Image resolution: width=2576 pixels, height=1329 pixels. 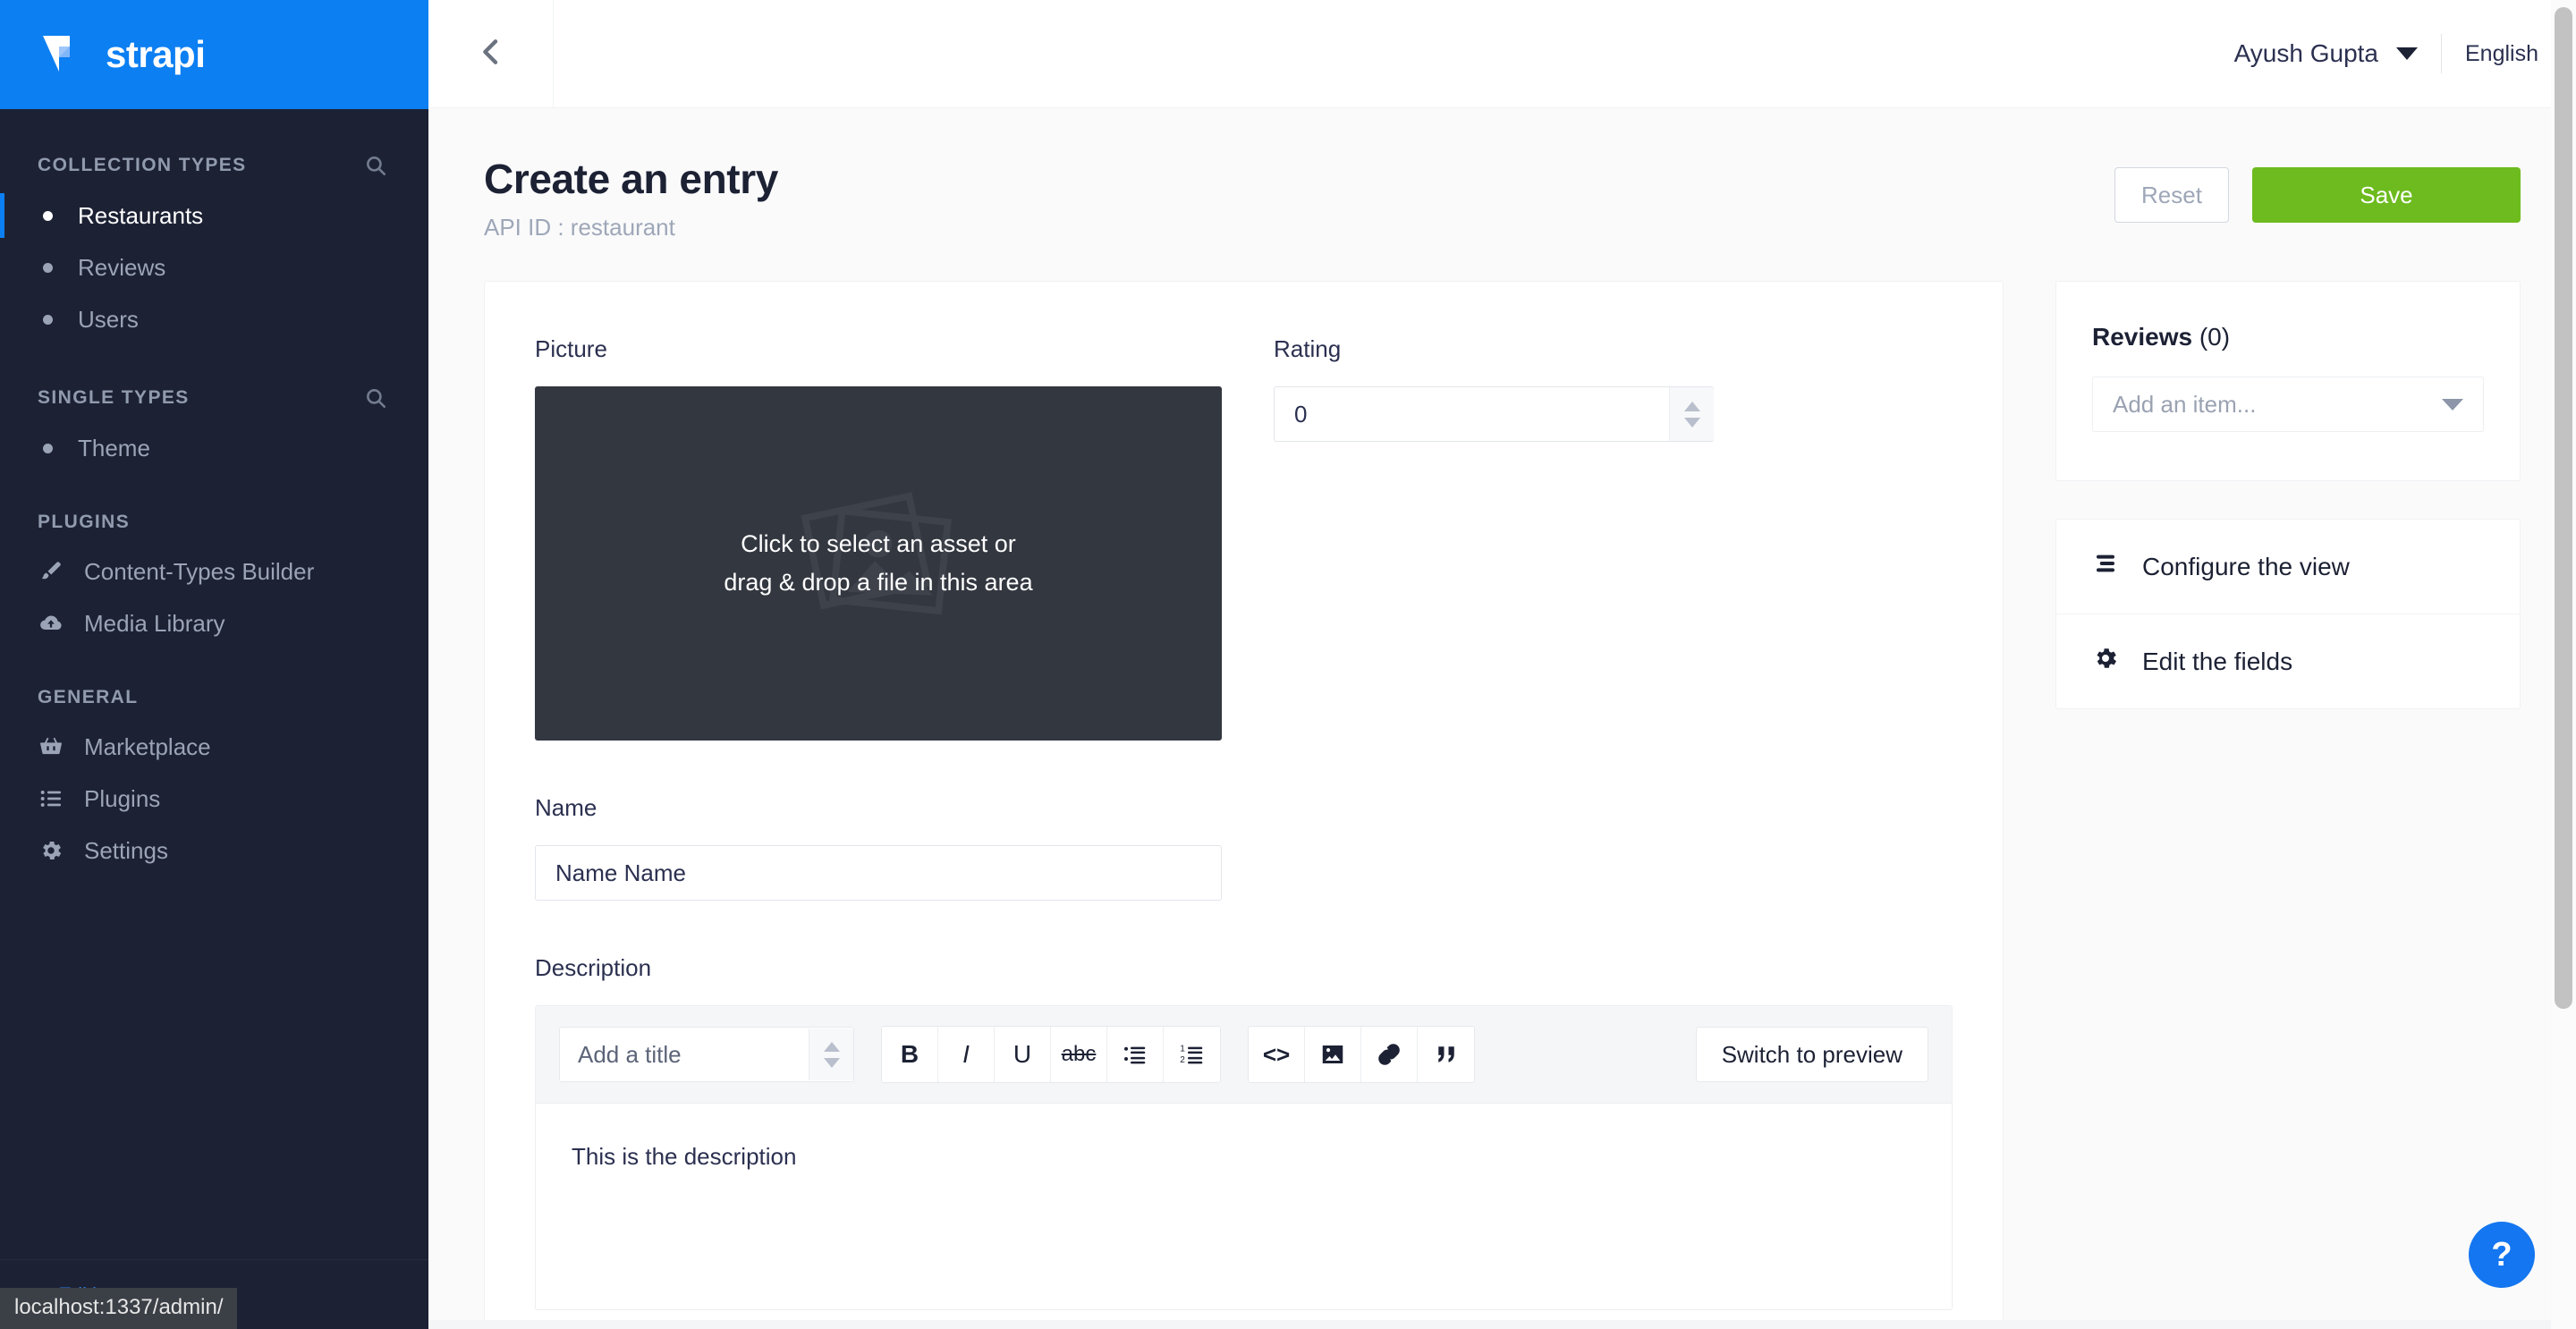 What do you see at coordinates (214, 747) in the screenshot?
I see `sidebar-item-marketplace: Marketplace` at bounding box center [214, 747].